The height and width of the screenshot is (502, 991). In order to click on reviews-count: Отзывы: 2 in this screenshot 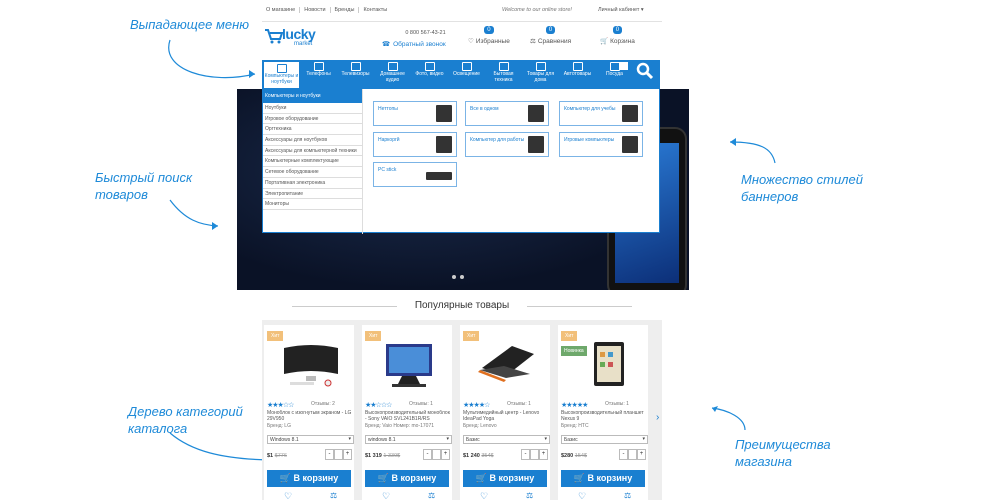, I will do `click(323, 404)`.